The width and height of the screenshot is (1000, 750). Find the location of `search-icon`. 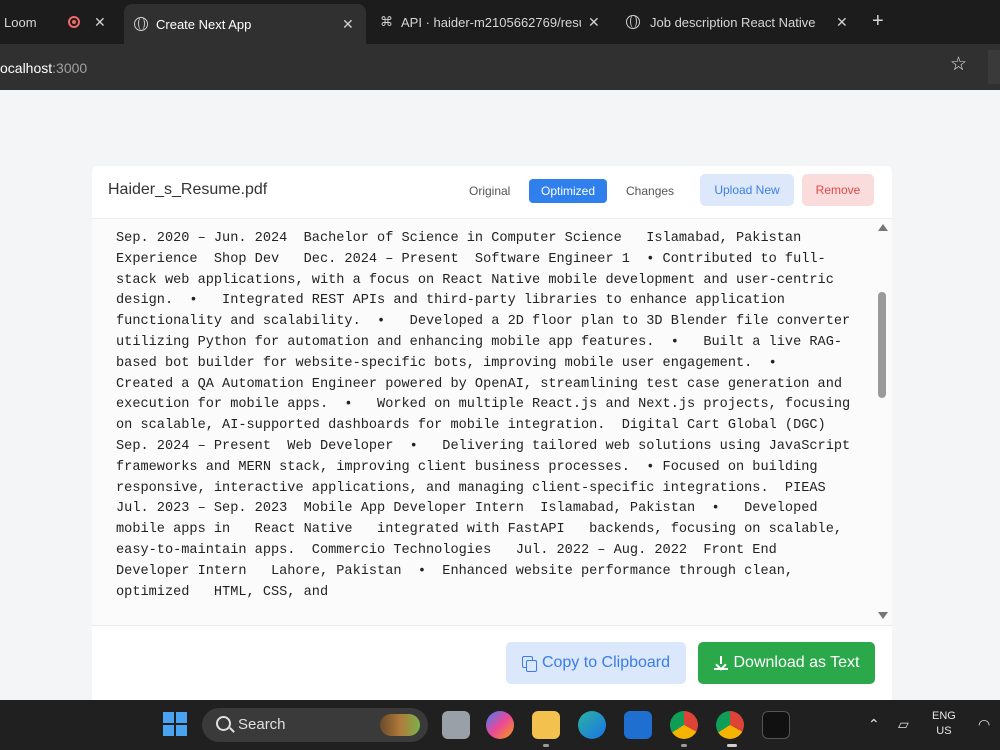

search-icon is located at coordinates (223, 723).